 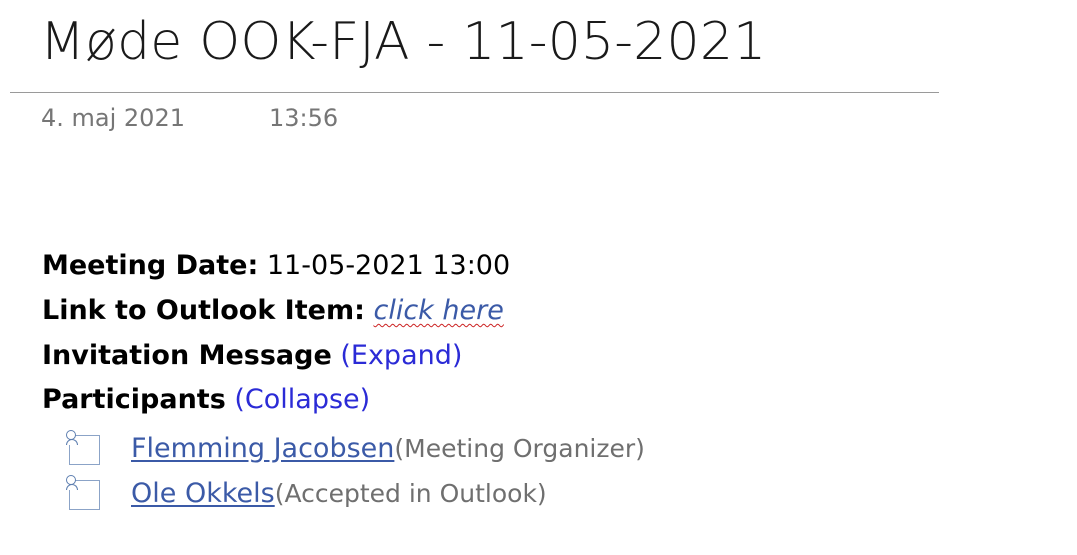 I want to click on participant-name-link: Ole Okkels, so click(x=203, y=493).